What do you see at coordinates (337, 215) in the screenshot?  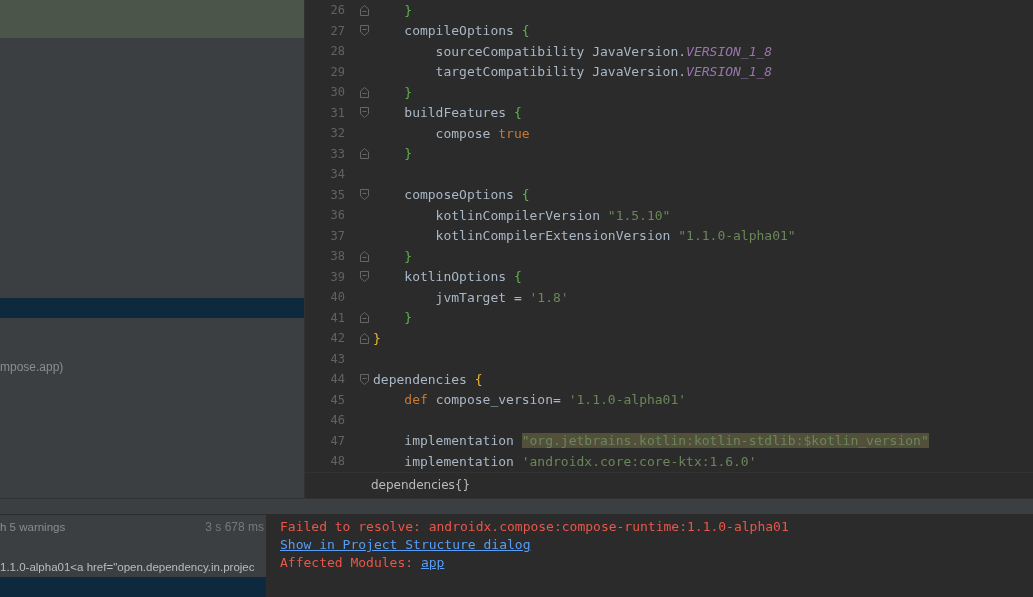 I see `line-number: 36` at bounding box center [337, 215].